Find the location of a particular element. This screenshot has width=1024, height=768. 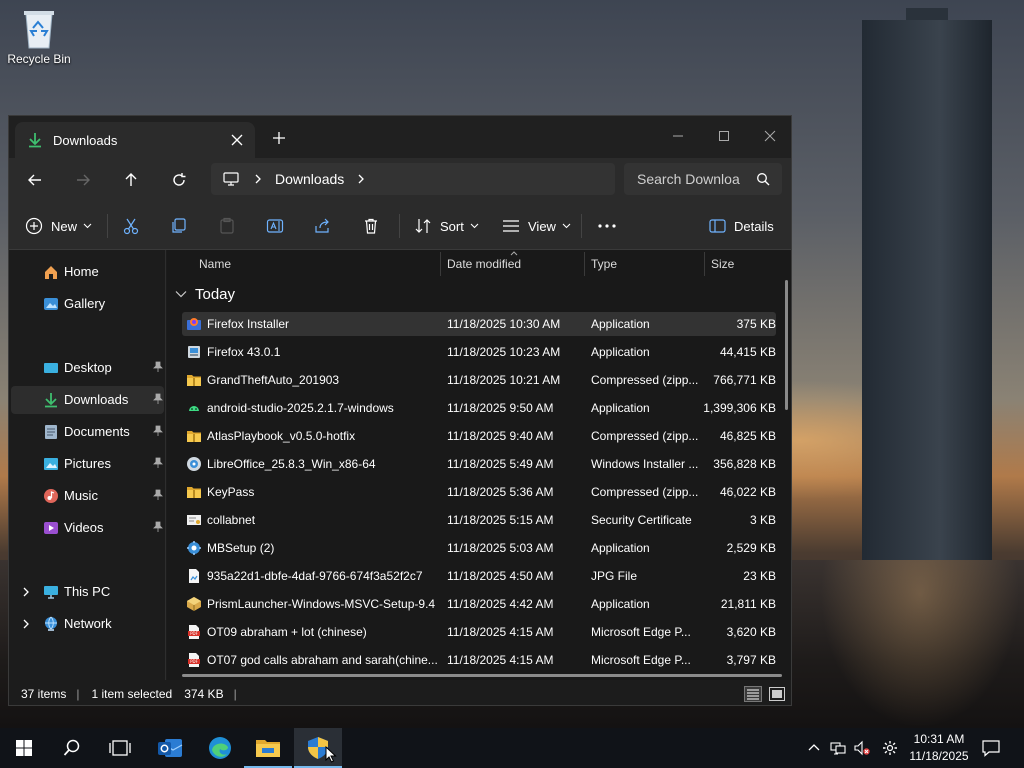

file-size: 3 KB is located at coordinates (762, 520).